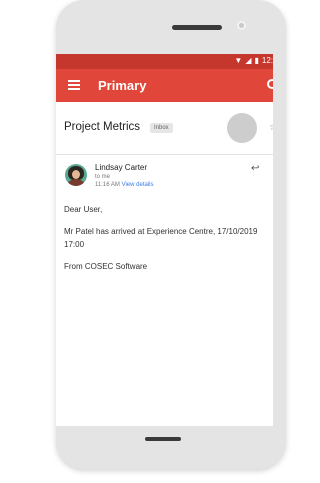 Image resolution: width=320 pixels, height=483 pixels. Describe the element at coordinates (102, 127) in the screenshot. I see `email-subject: Project Metrics` at that location.